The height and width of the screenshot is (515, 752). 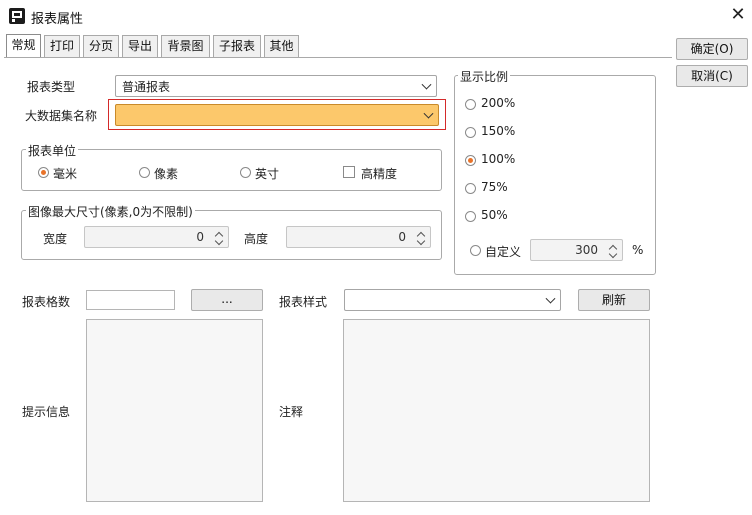 What do you see at coordinates (52, 150) in the screenshot?
I see `unit-group-title: 报表单位` at bounding box center [52, 150].